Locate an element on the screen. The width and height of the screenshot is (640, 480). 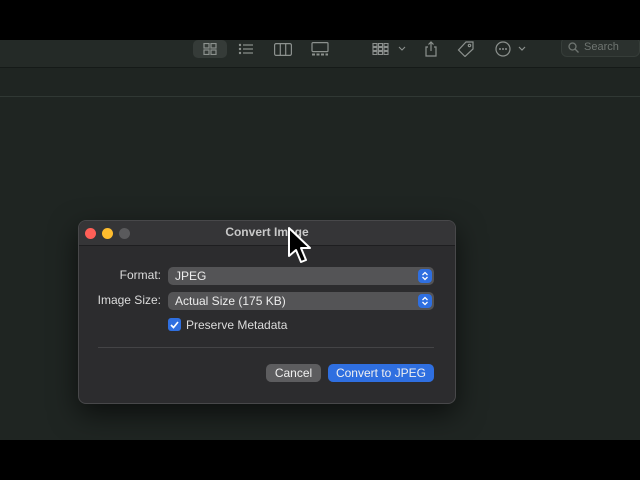
search-icon is located at coordinates (573, 47).